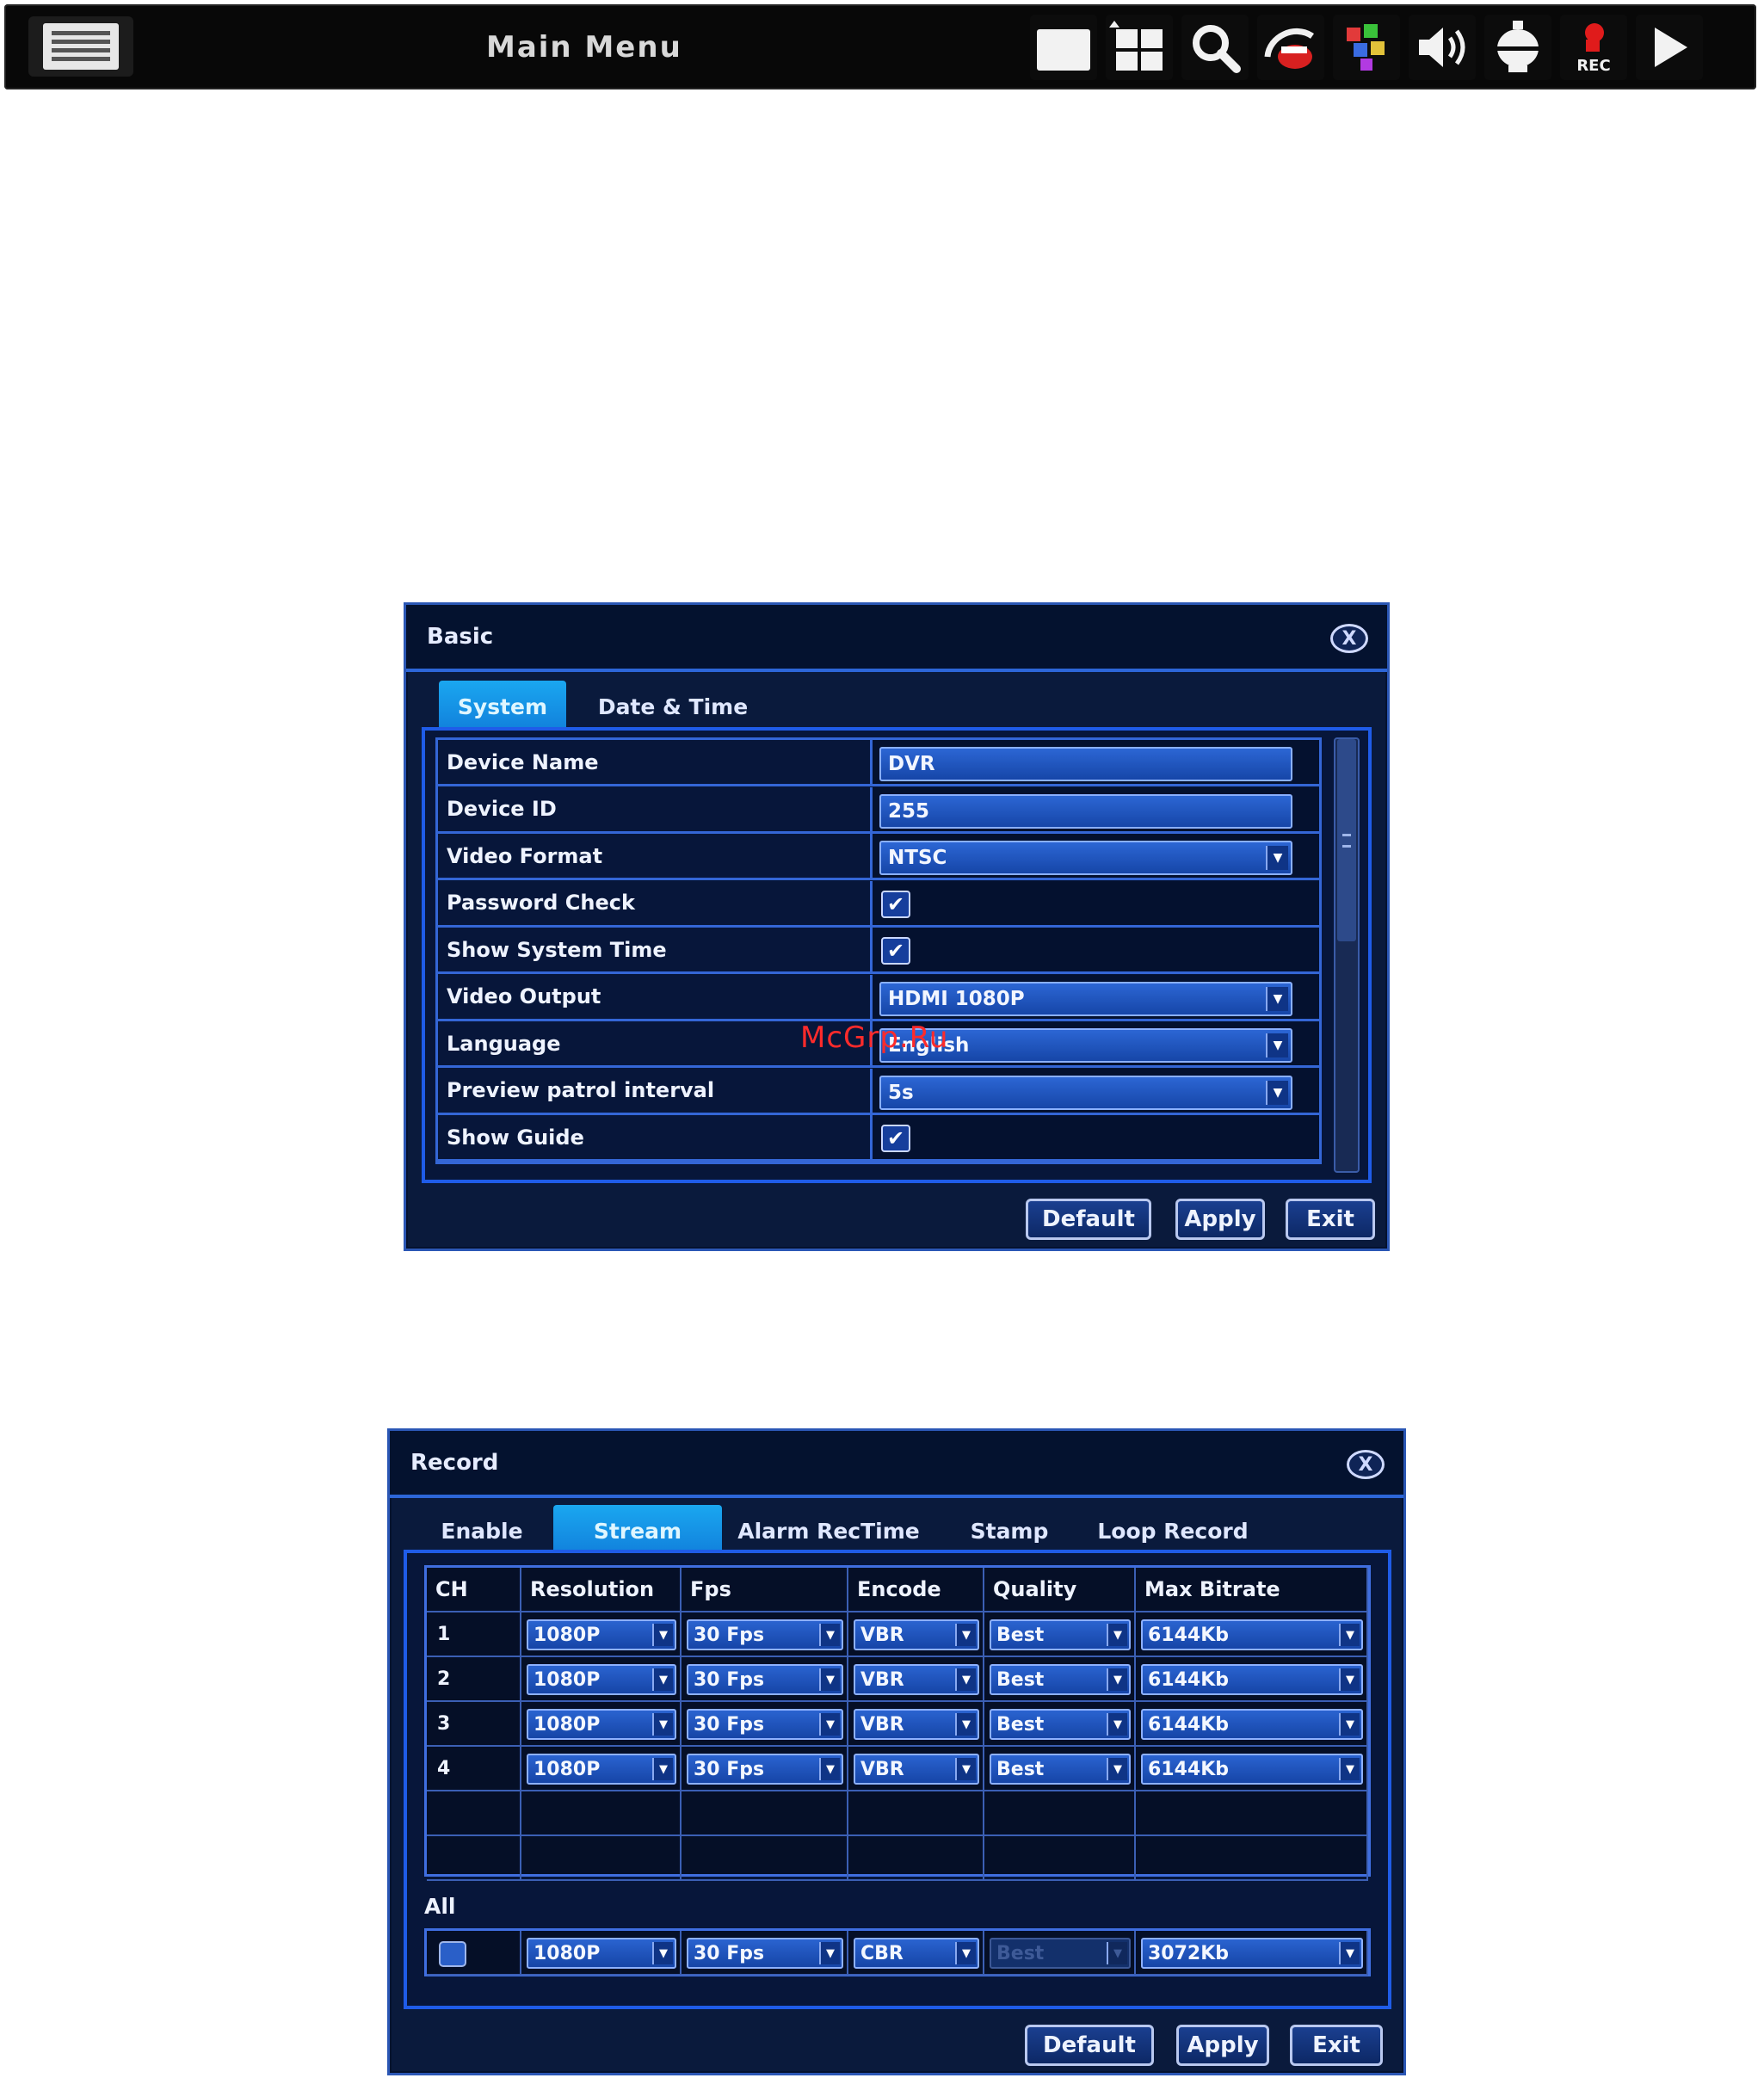 This screenshot has width=1764, height=2078. Describe the element at coordinates (80, 46) in the screenshot. I see `menu-icon` at that location.